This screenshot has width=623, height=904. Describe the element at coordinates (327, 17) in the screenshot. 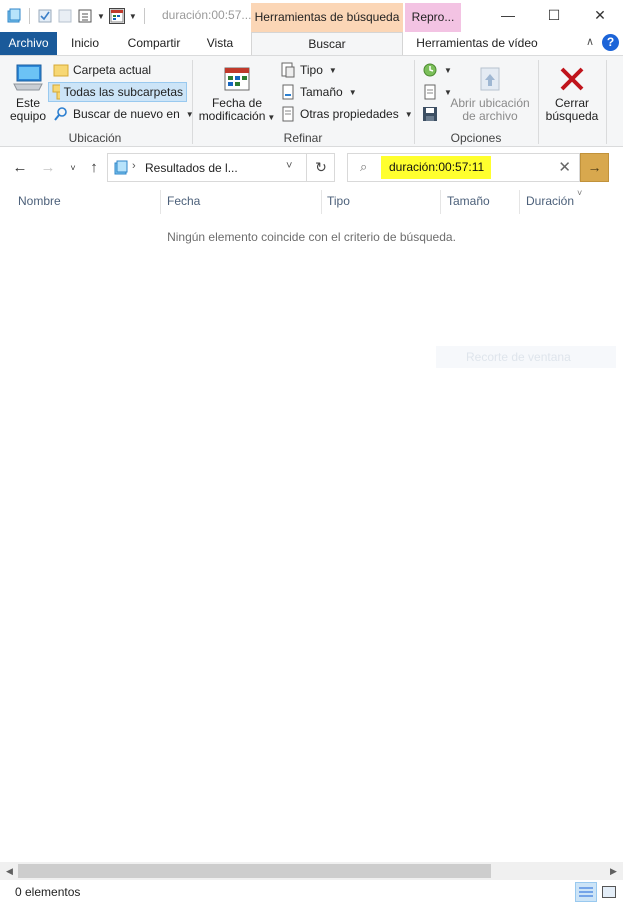

I see `context-tab-search-tools: Herramientas de búsqueda` at that location.